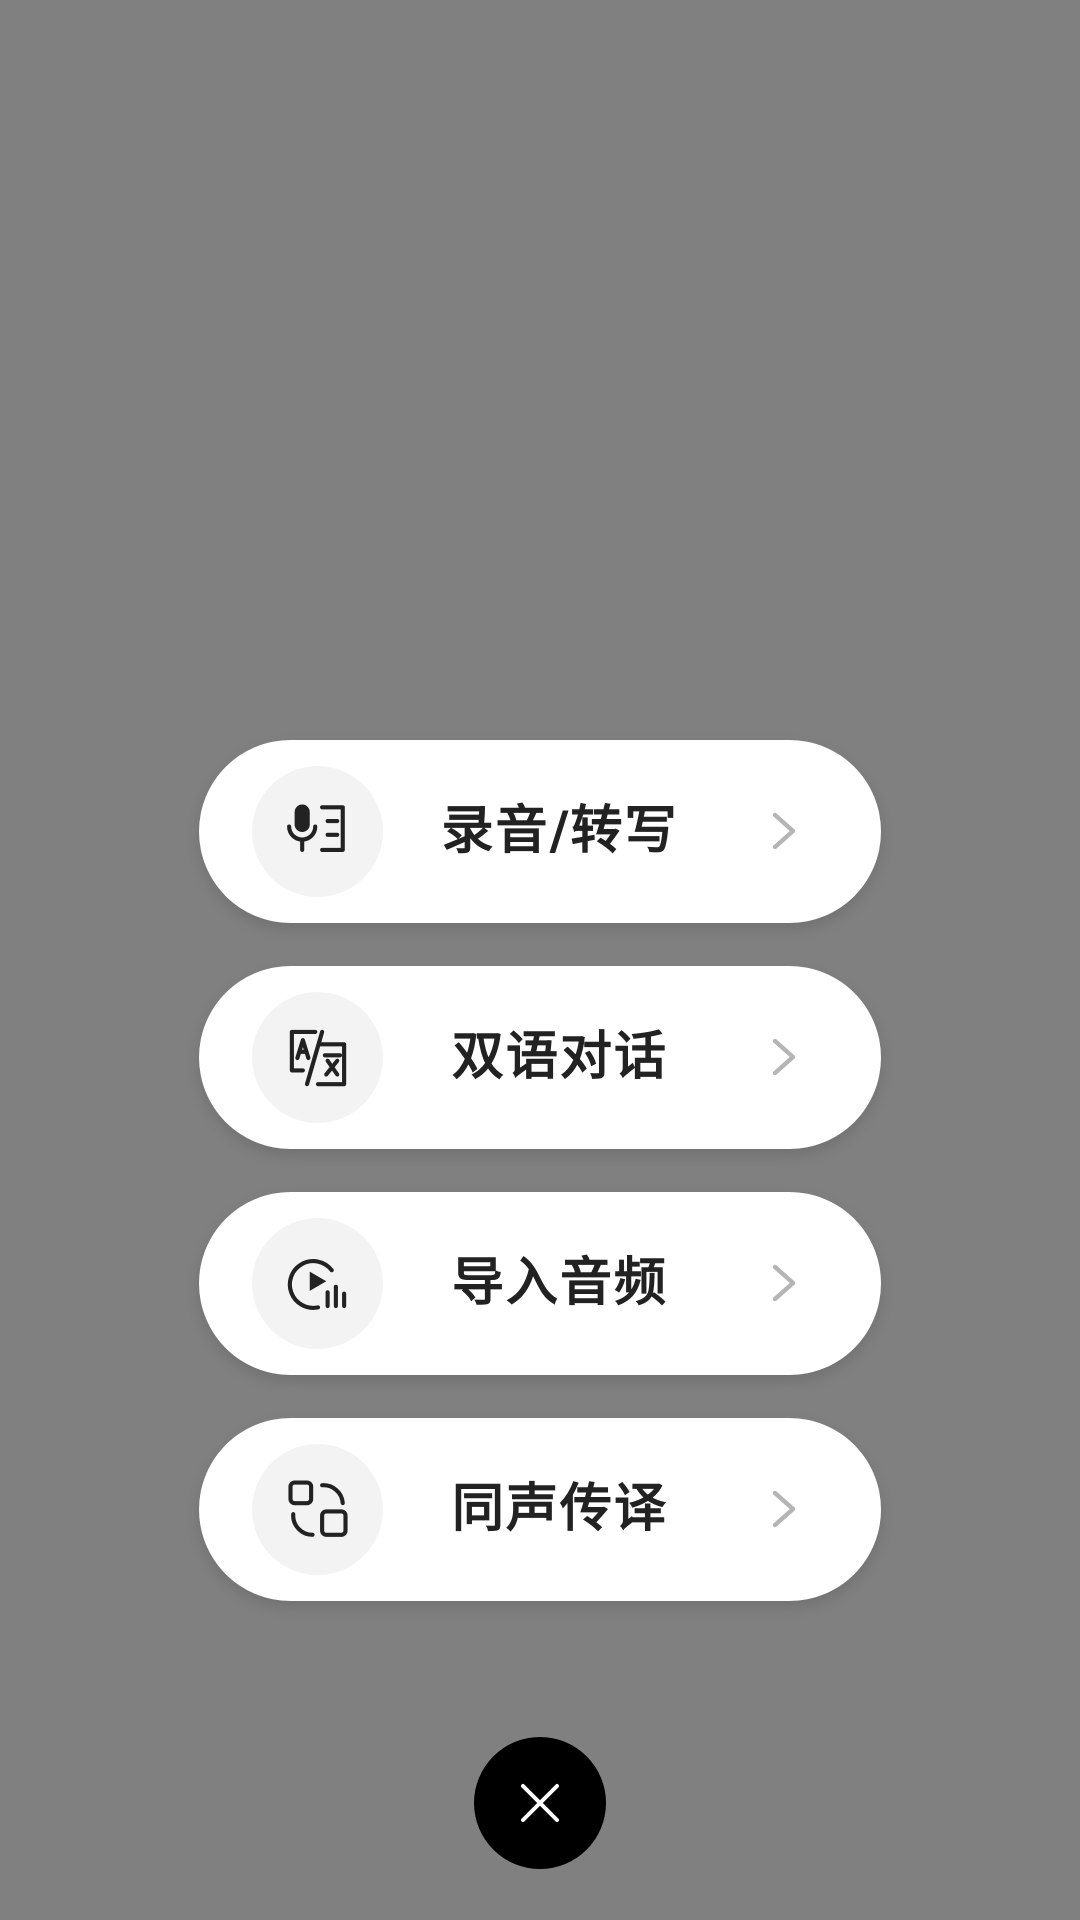 This screenshot has width=1080, height=1920. I want to click on menu-item-bilingual-dialogue: 双语对话, so click(540, 1057).